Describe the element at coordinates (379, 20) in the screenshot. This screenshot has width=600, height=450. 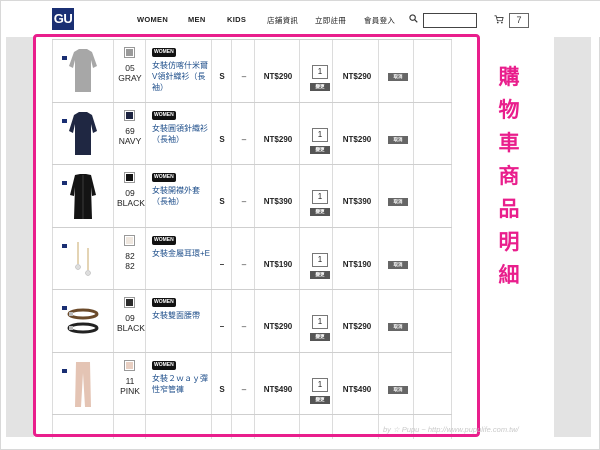
I see `nav-login: 會員登入` at that location.